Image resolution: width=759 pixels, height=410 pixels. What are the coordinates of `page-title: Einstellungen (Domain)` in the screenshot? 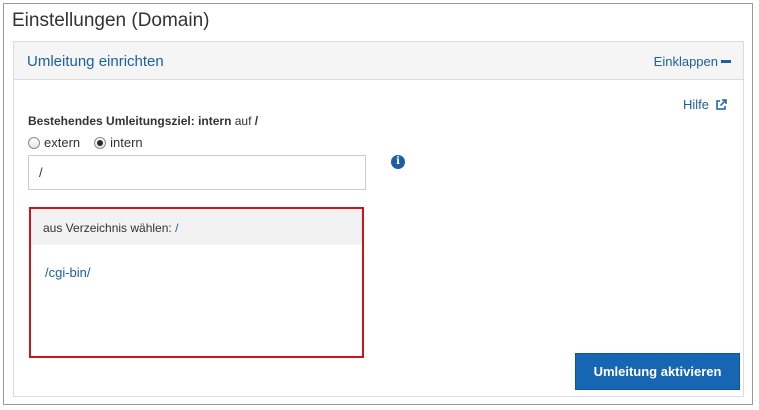 It's located at (111, 20).